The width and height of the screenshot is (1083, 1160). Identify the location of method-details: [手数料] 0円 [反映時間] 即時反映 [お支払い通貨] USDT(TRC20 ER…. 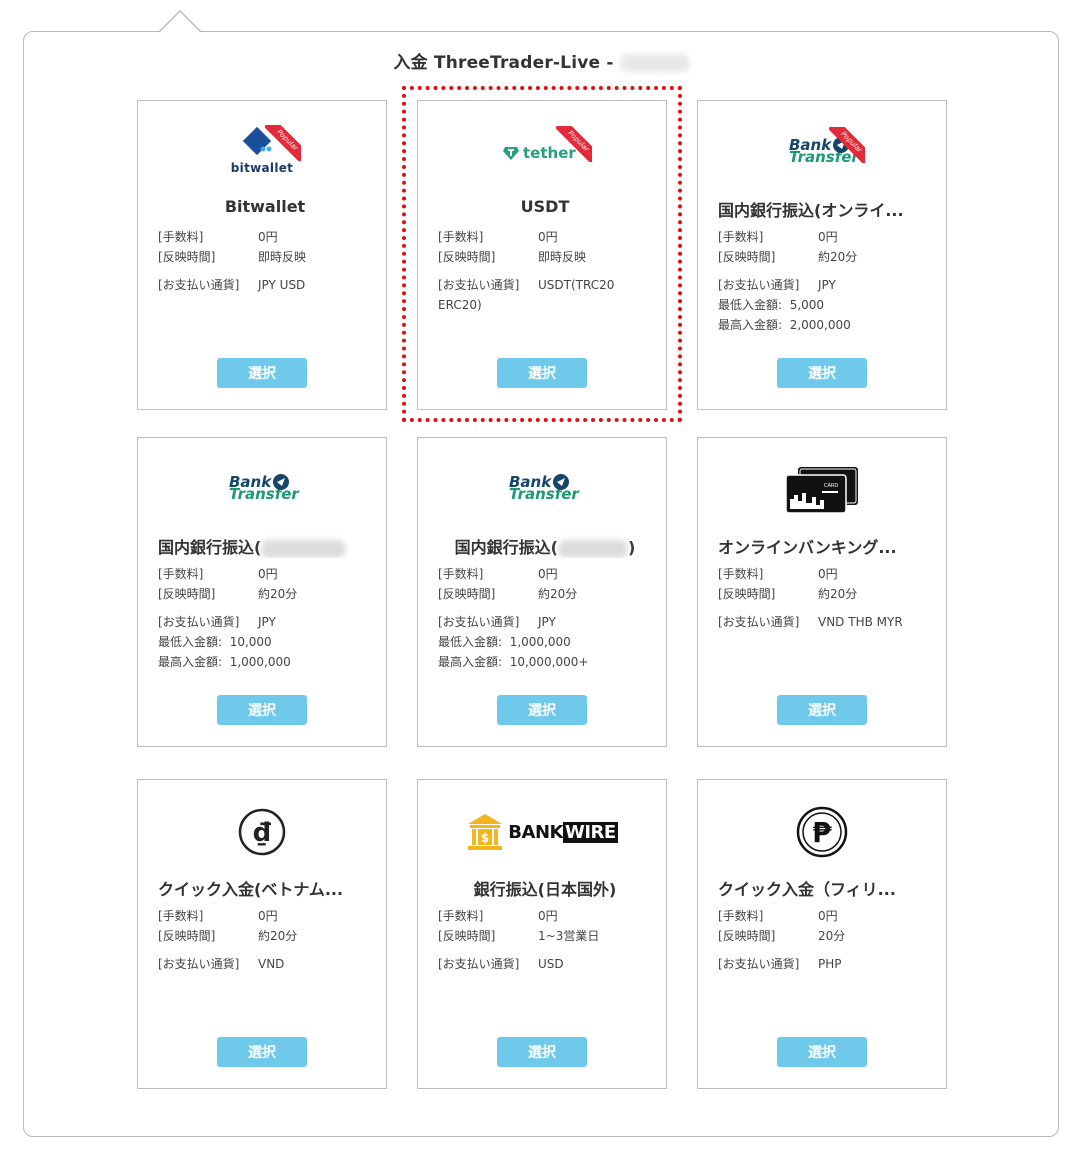
(526, 271).